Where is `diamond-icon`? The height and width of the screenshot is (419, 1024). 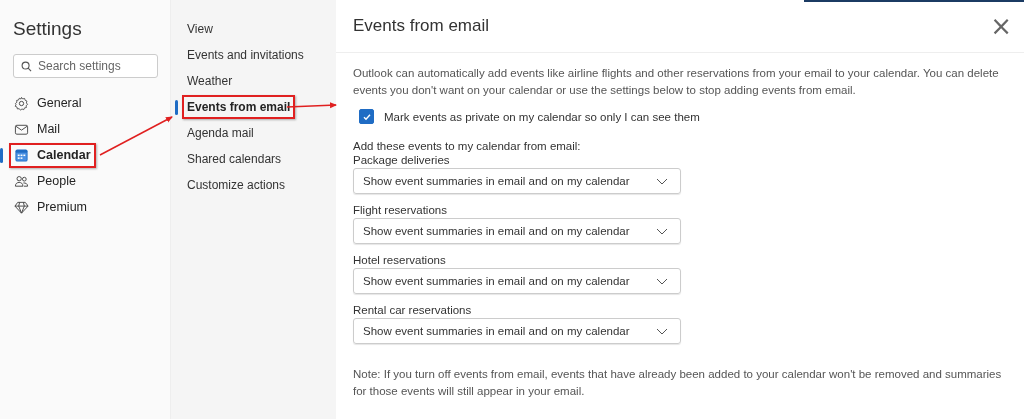 diamond-icon is located at coordinates (21, 207).